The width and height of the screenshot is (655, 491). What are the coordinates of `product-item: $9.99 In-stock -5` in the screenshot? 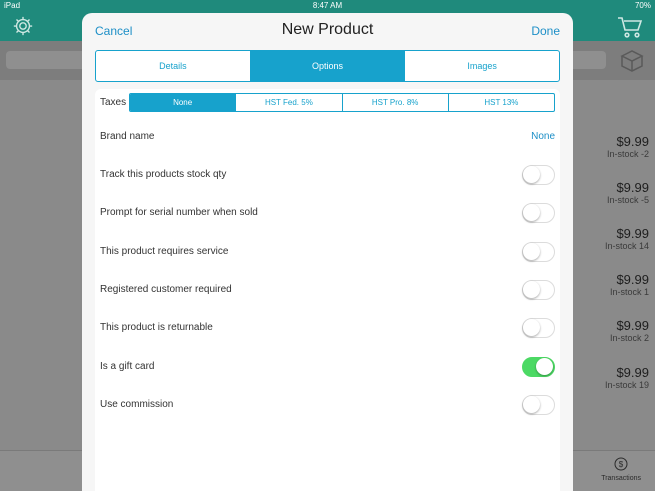 It's located at (628, 192).